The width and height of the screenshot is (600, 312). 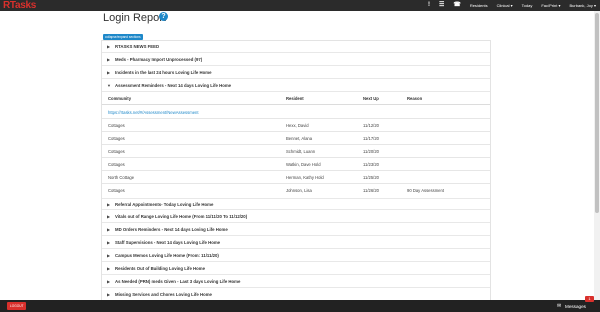 What do you see at coordinates (527, 5) in the screenshot?
I see `nav-today: Today` at bounding box center [527, 5].